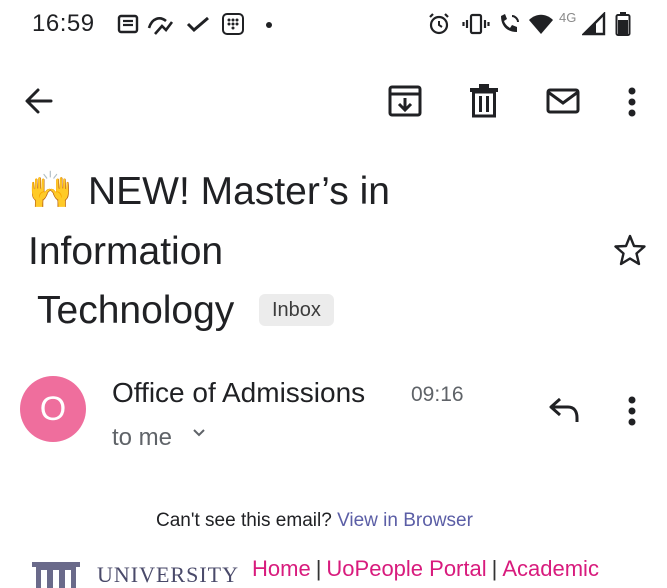 The width and height of the screenshot is (667, 588). Describe the element at coordinates (632, 102) in the screenshot. I see `more-vert-icon` at that location.